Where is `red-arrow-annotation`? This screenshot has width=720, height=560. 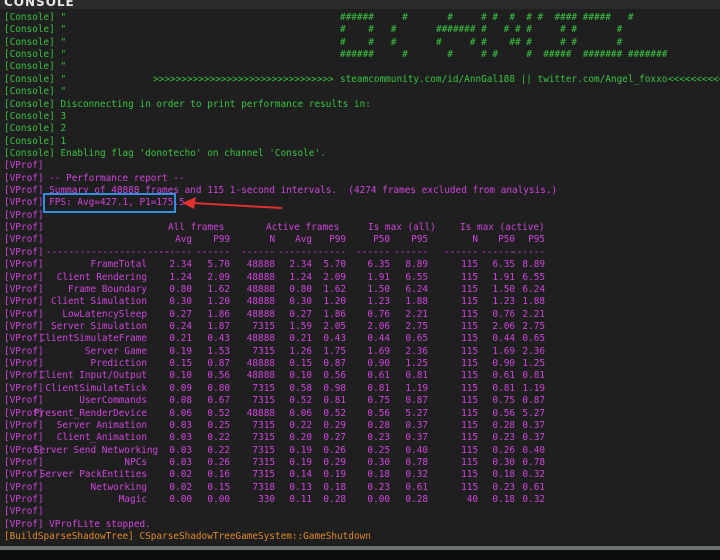 red-arrow-annotation is located at coordinates (232, 203).